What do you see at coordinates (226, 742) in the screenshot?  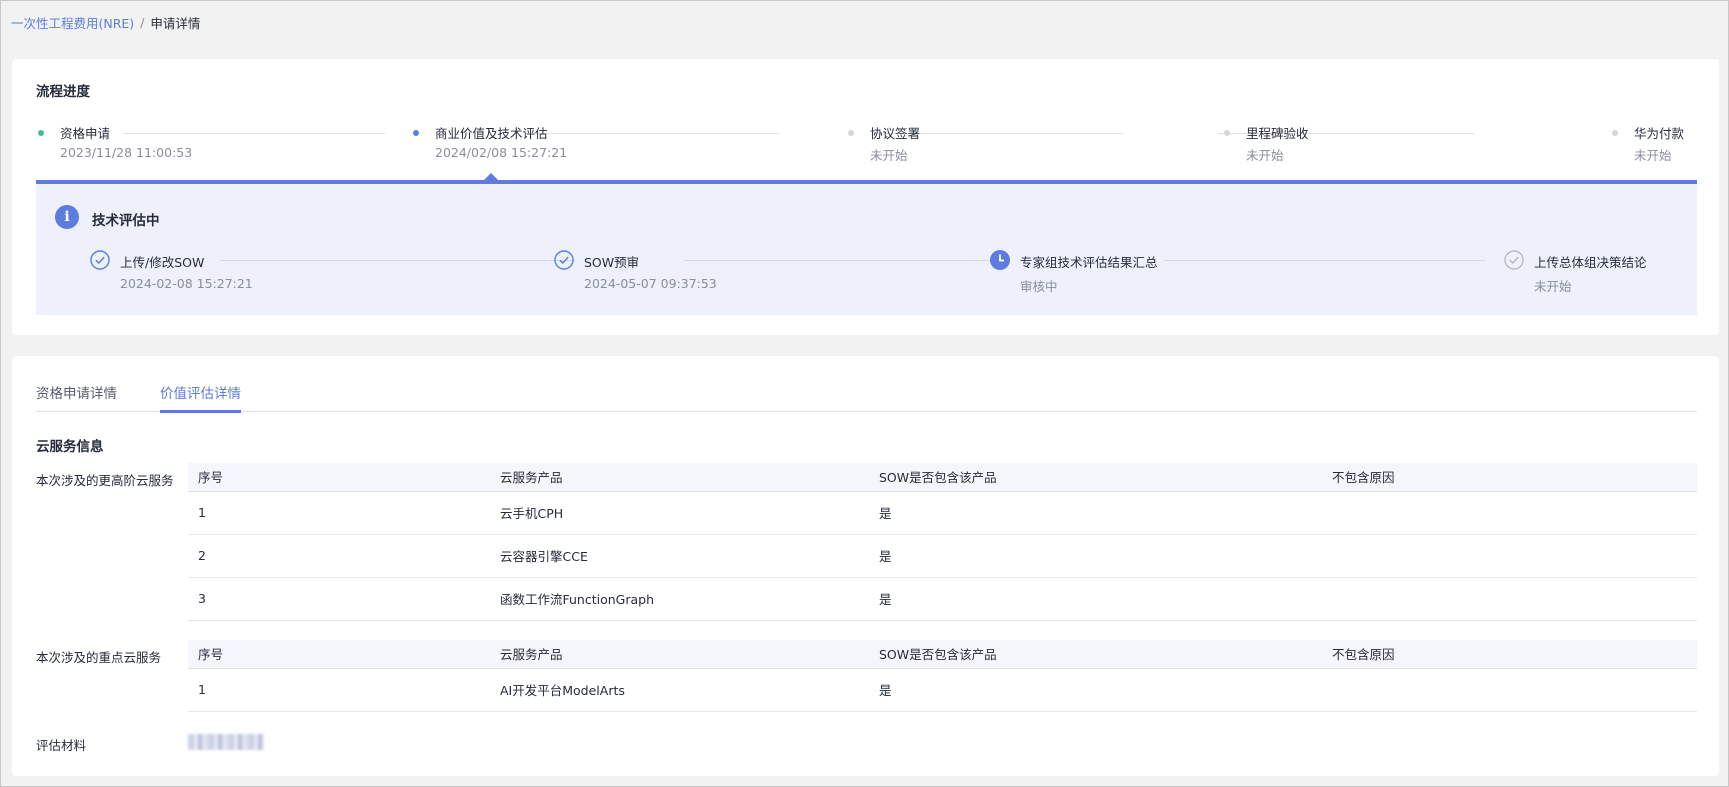 I see `evaluation-material-file-link` at bounding box center [226, 742].